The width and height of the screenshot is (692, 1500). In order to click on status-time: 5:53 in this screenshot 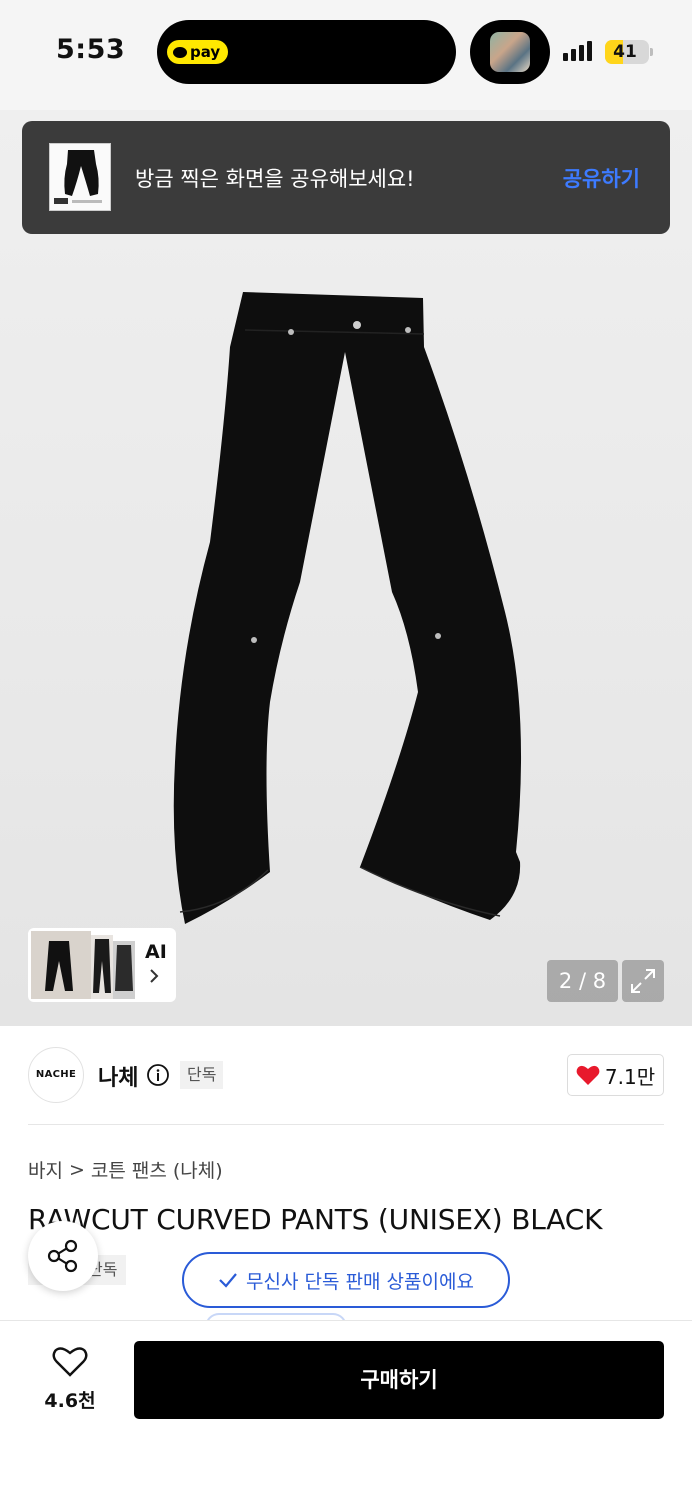, I will do `click(91, 49)`.